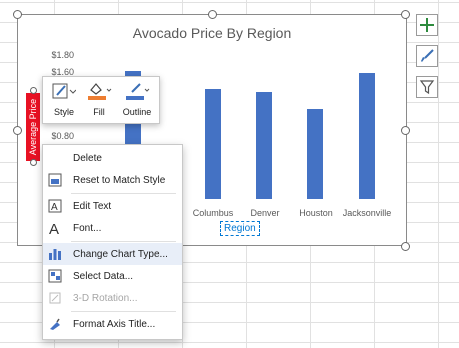 The height and width of the screenshot is (348, 459). I want to click on style-button: Style, so click(64, 99).